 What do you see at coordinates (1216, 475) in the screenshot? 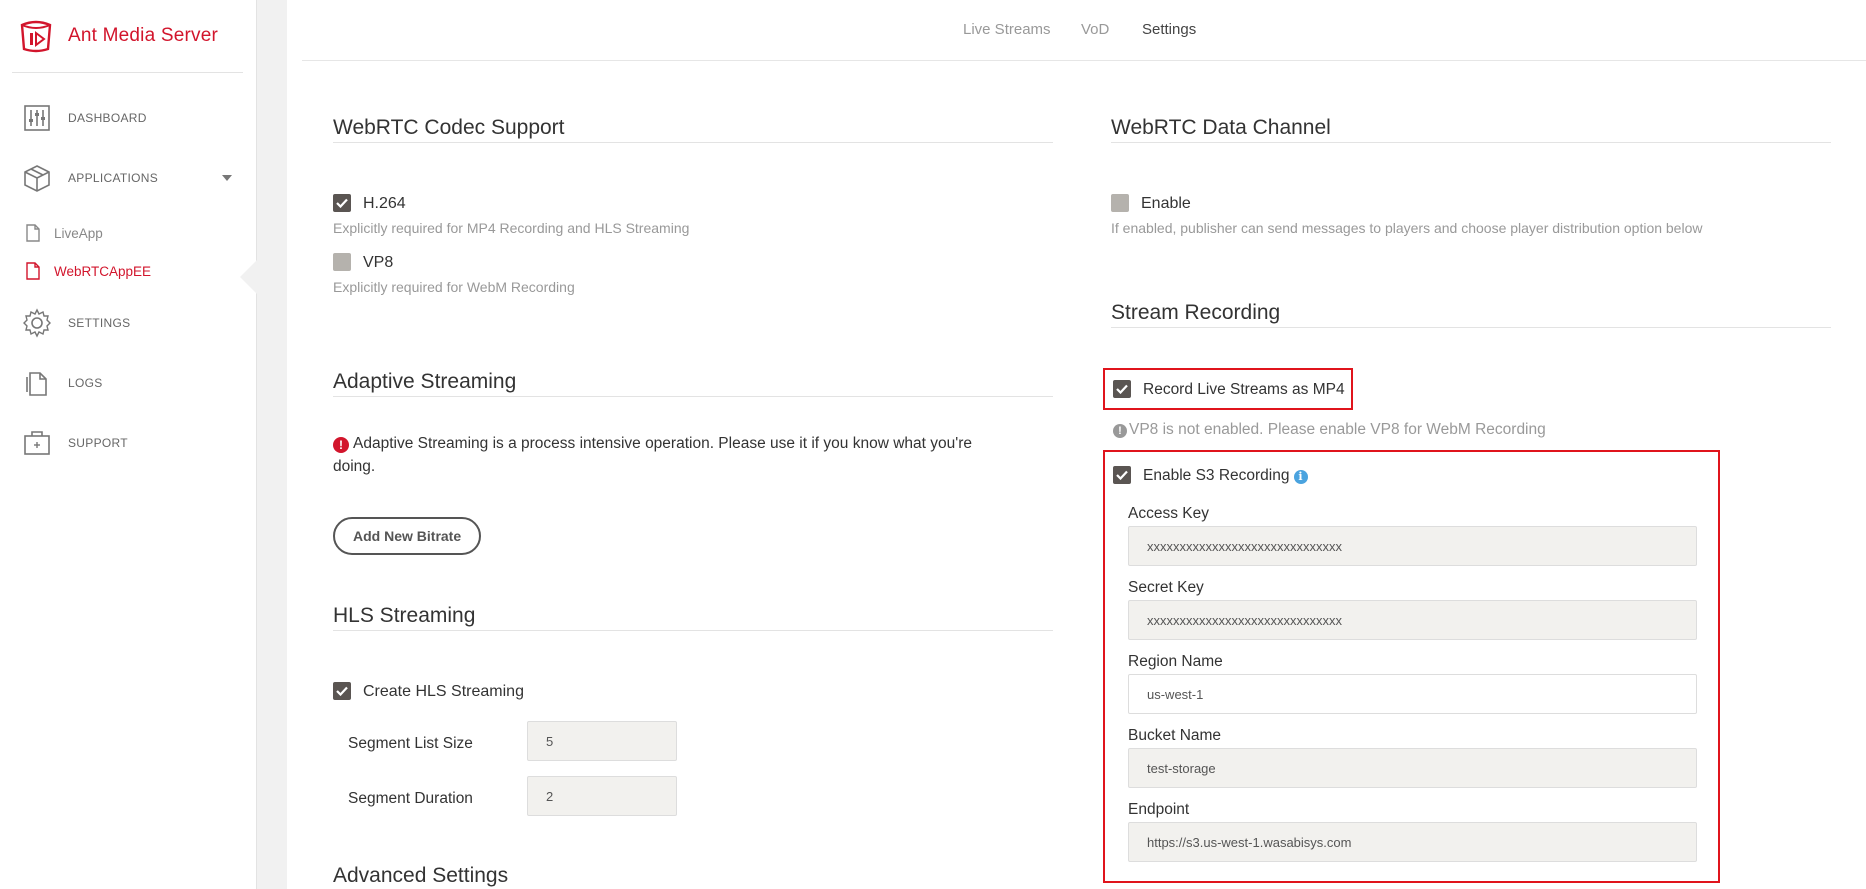
I see `s3-recording-text: Enable S3 Recording` at bounding box center [1216, 475].